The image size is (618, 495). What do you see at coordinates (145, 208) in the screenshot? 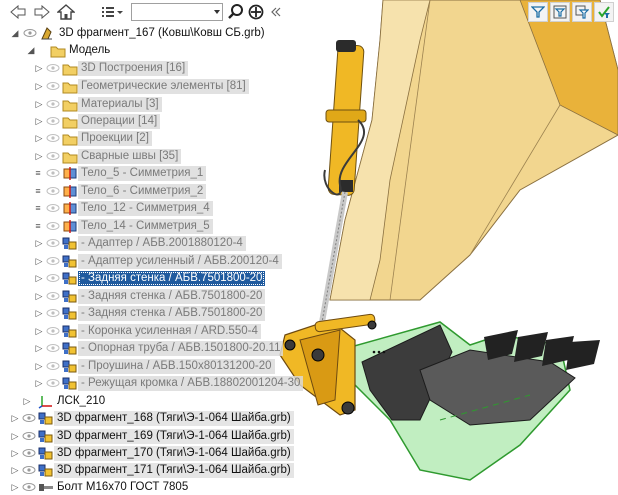
I see `tree-label: Тело_12 - Симметрия_4` at bounding box center [145, 208].